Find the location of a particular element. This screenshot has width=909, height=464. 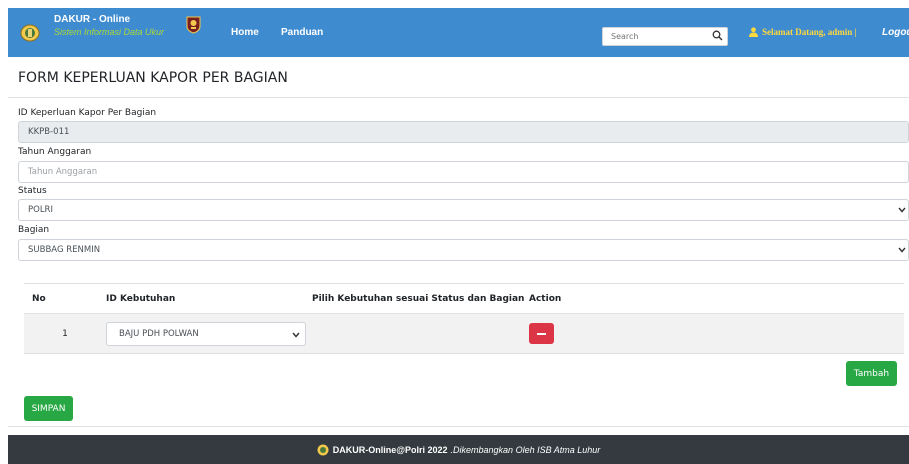

nav-home-link: Home is located at coordinates (245, 32).